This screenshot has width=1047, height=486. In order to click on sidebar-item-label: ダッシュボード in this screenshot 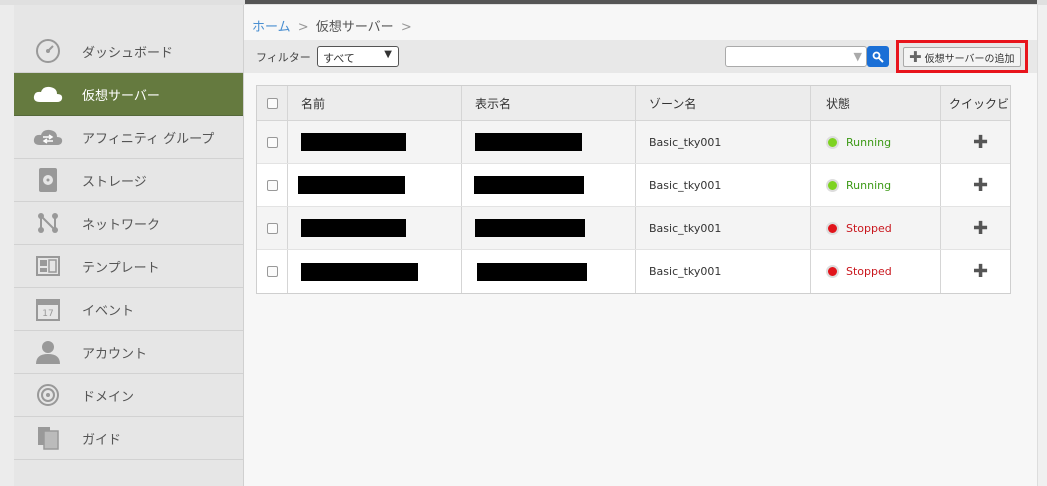, I will do `click(128, 53)`.